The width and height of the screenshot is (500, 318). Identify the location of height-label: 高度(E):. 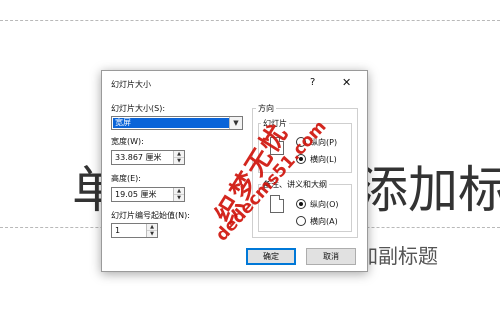
(126, 178).